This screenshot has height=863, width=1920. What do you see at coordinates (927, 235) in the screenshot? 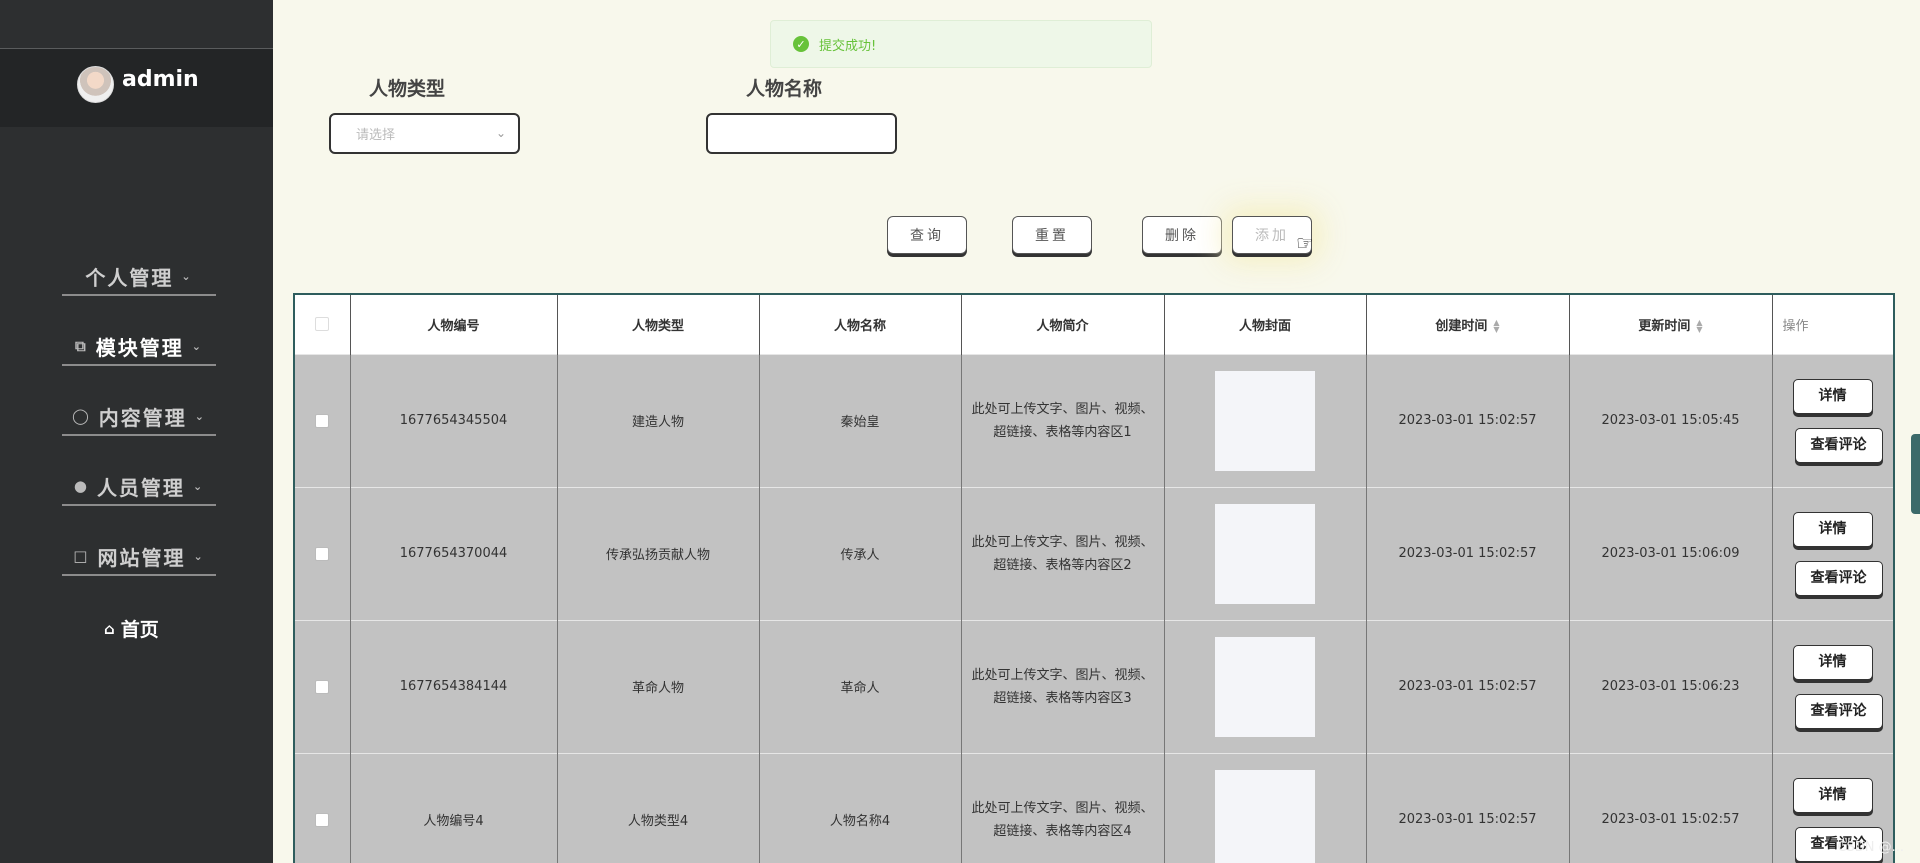
I see `query-button: 查询` at bounding box center [927, 235].